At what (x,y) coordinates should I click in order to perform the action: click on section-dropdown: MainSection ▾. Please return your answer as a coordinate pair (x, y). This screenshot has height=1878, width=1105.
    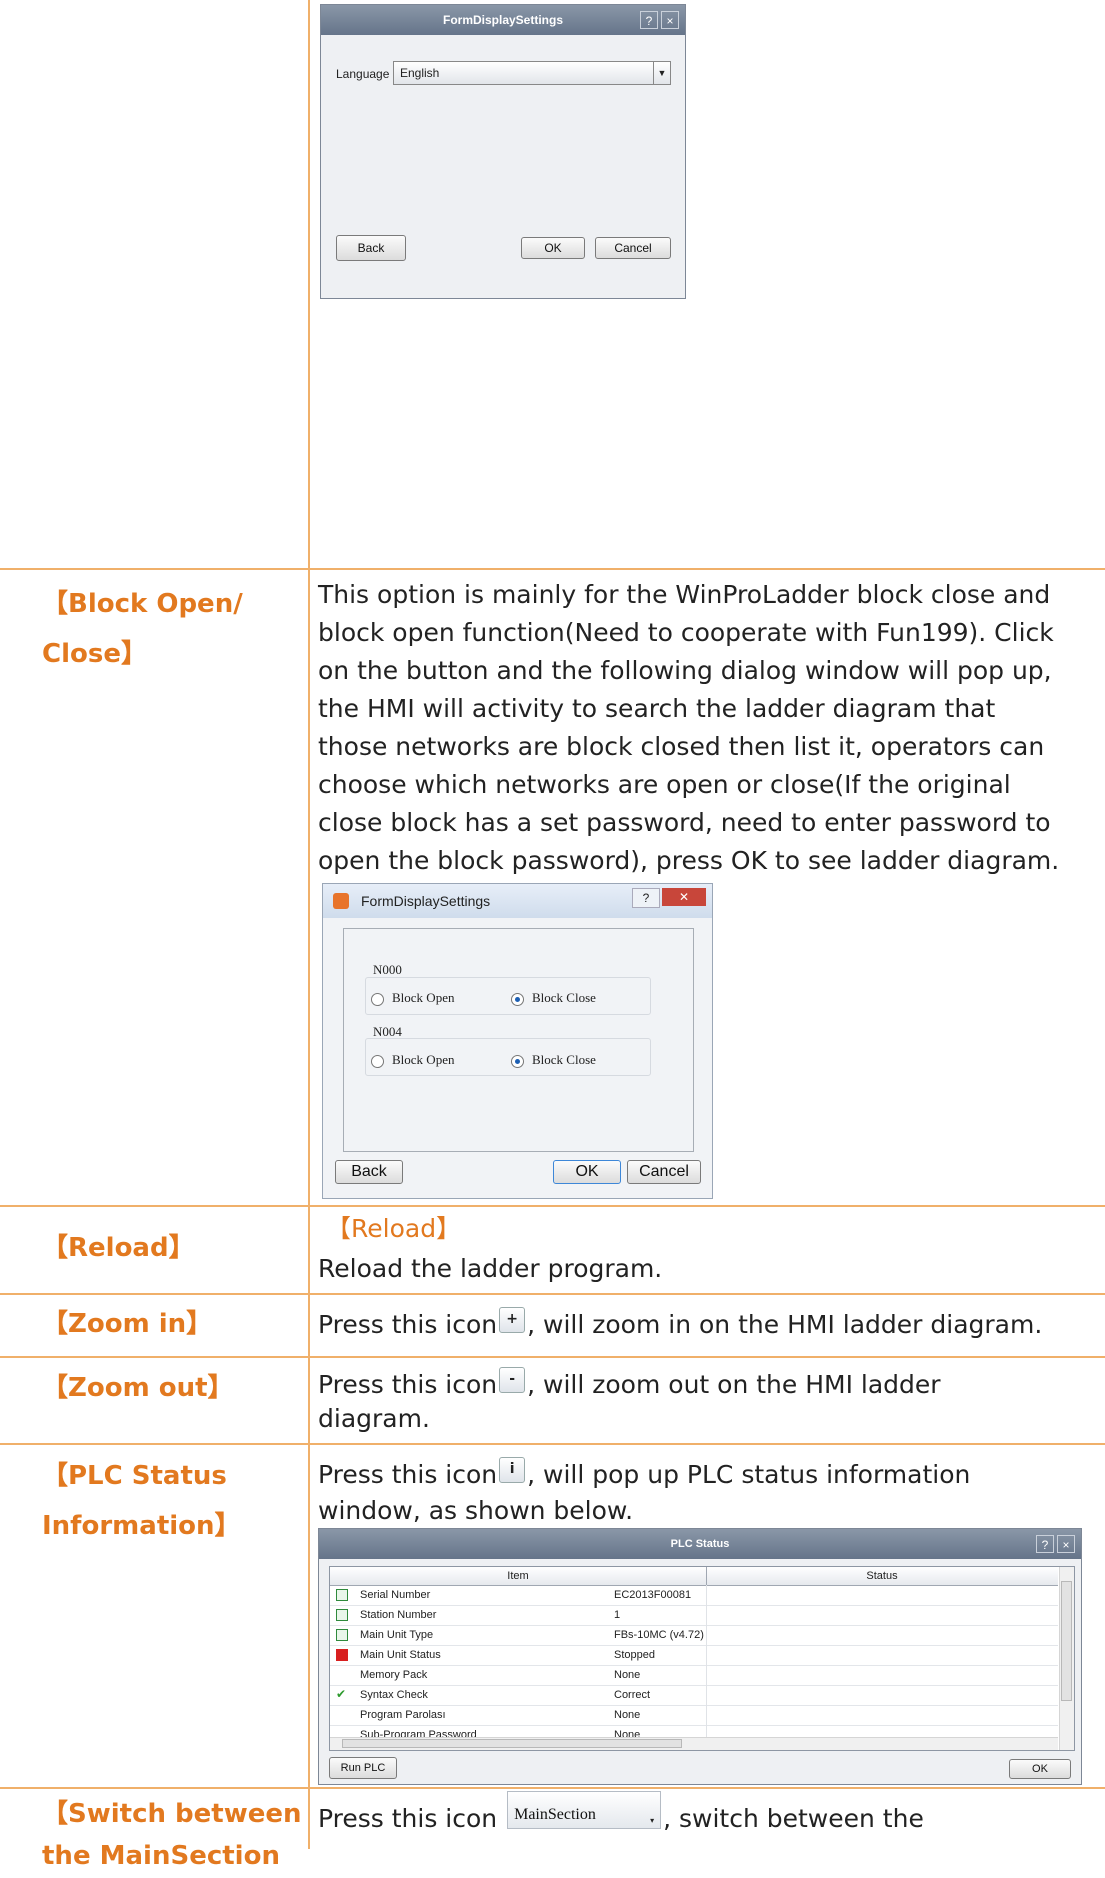
    Looking at the image, I should click on (584, 1810).